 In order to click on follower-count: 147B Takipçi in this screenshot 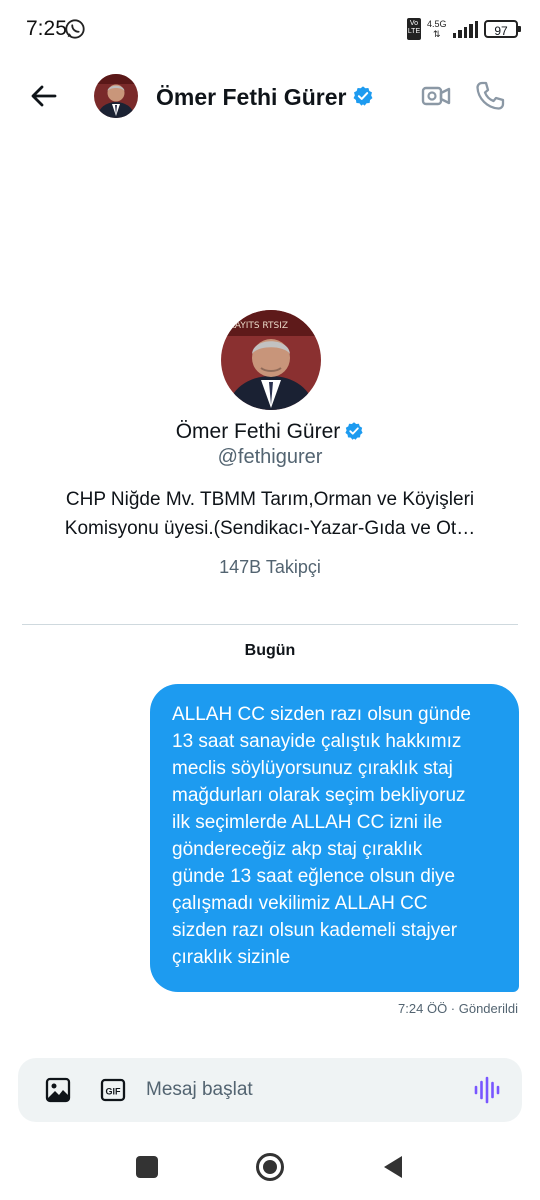, I will do `click(270, 567)`.